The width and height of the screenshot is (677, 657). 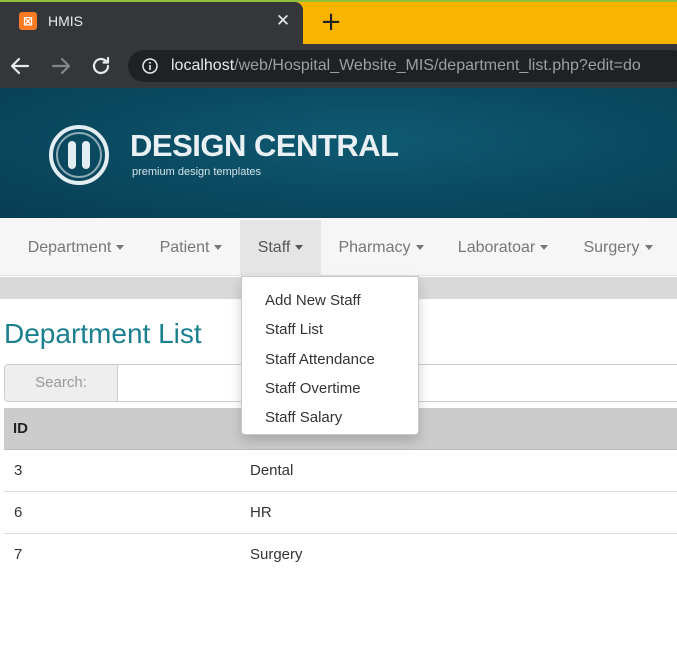 I want to click on nav-surgery-label: Surgery, so click(x=611, y=247).